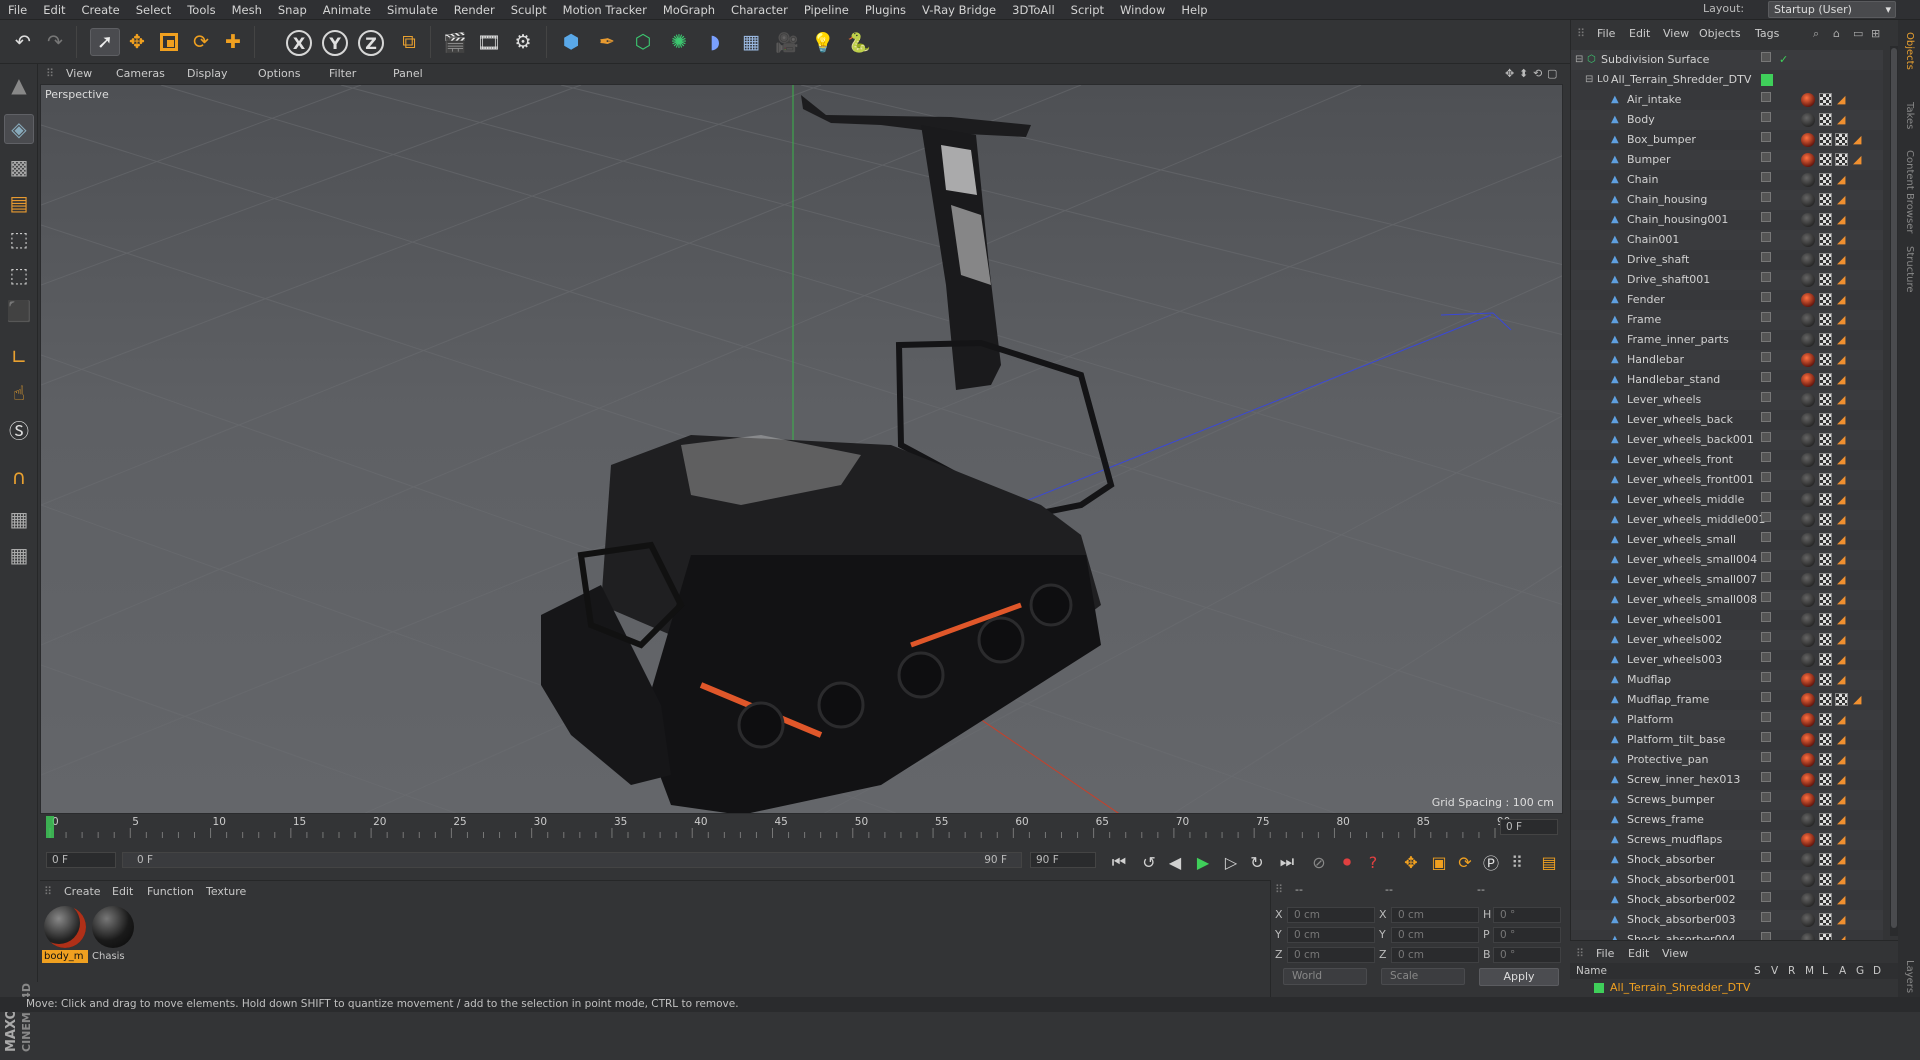 The width and height of the screenshot is (1920, 1060). Describe the element at coordinates (1033, 10) in the screenshot. I see `menu-3dtoall: 3DToAll` at that location.